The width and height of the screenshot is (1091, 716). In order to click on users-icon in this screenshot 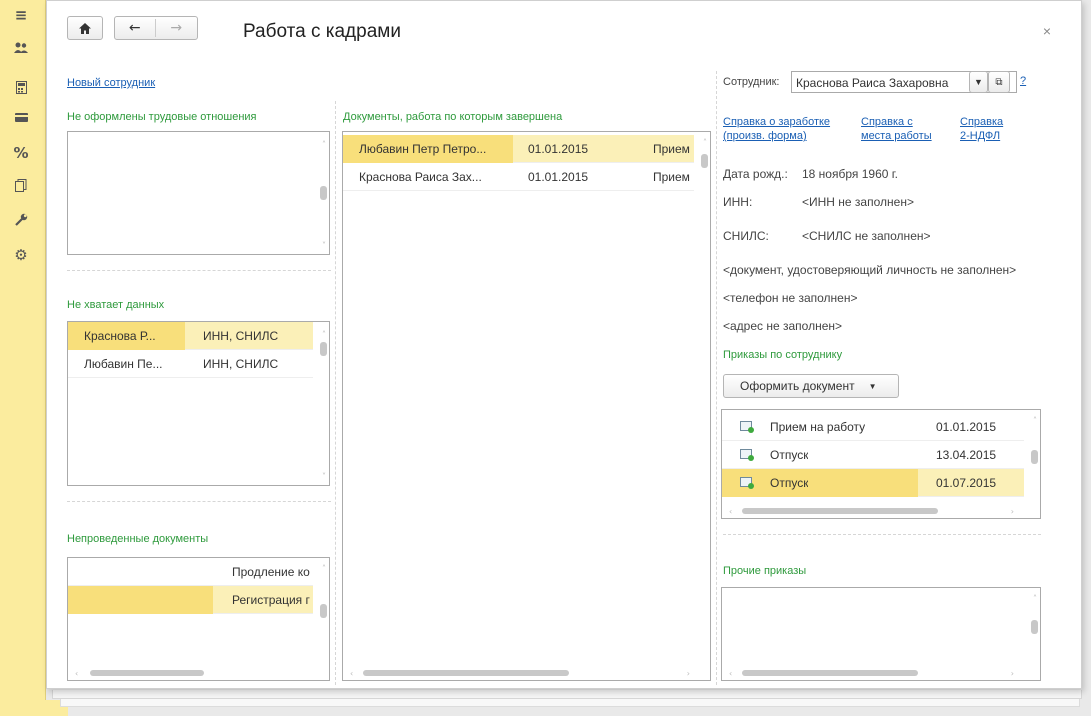, I will do `click(21, 48)`.